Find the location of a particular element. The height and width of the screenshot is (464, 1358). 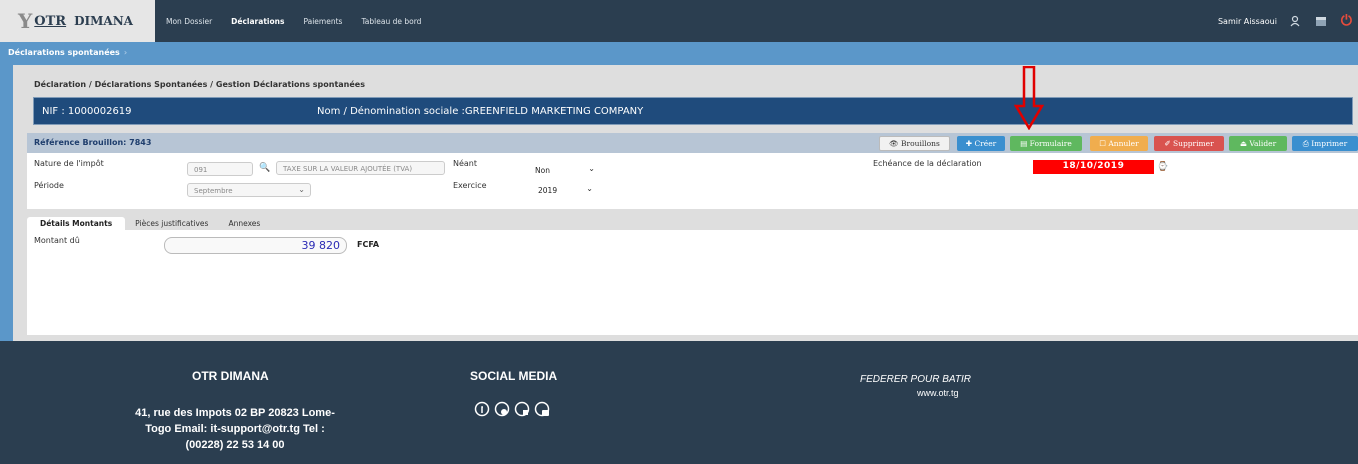

valider-label: Valider is located at coordinates (1263, 143).